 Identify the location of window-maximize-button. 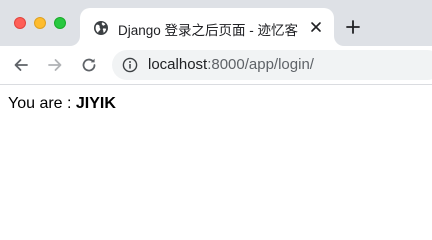
(60, 23).